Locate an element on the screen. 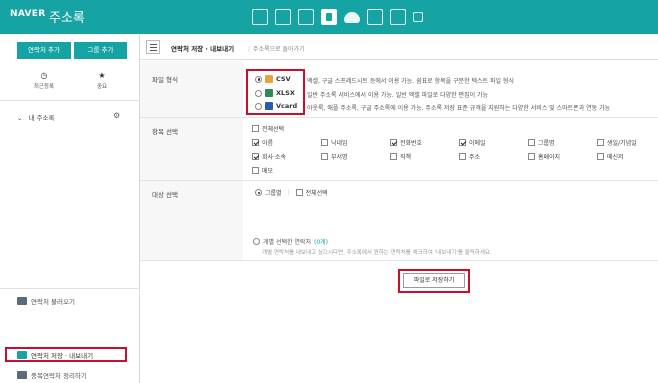 This screenshot has width=658, height=383. field-nickname: 닉네임 is located at coordinates (334, 142).